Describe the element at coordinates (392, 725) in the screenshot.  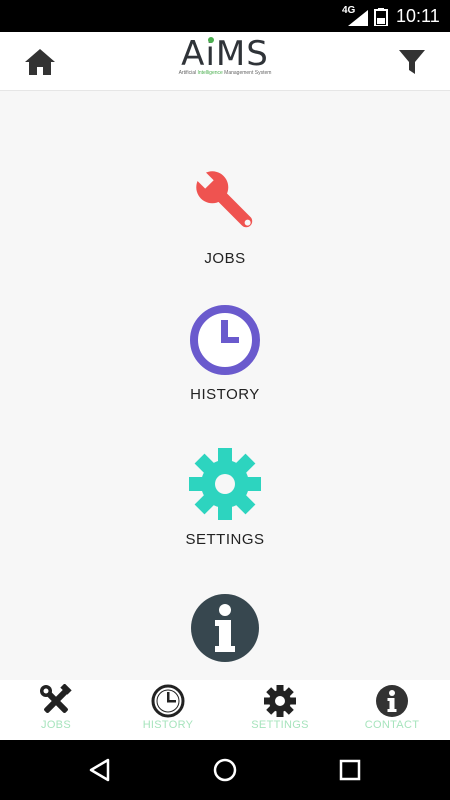
I see `nav-label-contact: CONTACT` at that location.